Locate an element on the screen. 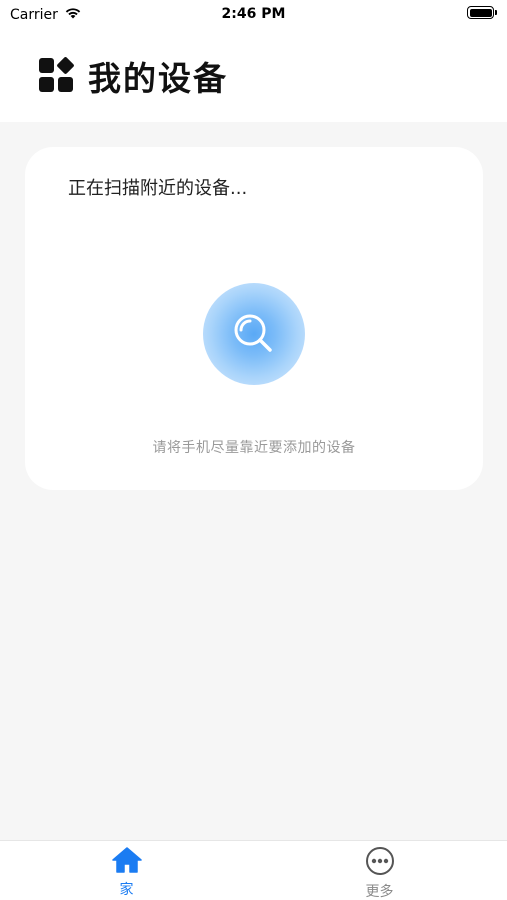 Image resolution: width=507 pixels, height=900 pixels. scan-hint-text: 请将手机尽量靠近要添加的设备 is located at coordinates (254, 448).